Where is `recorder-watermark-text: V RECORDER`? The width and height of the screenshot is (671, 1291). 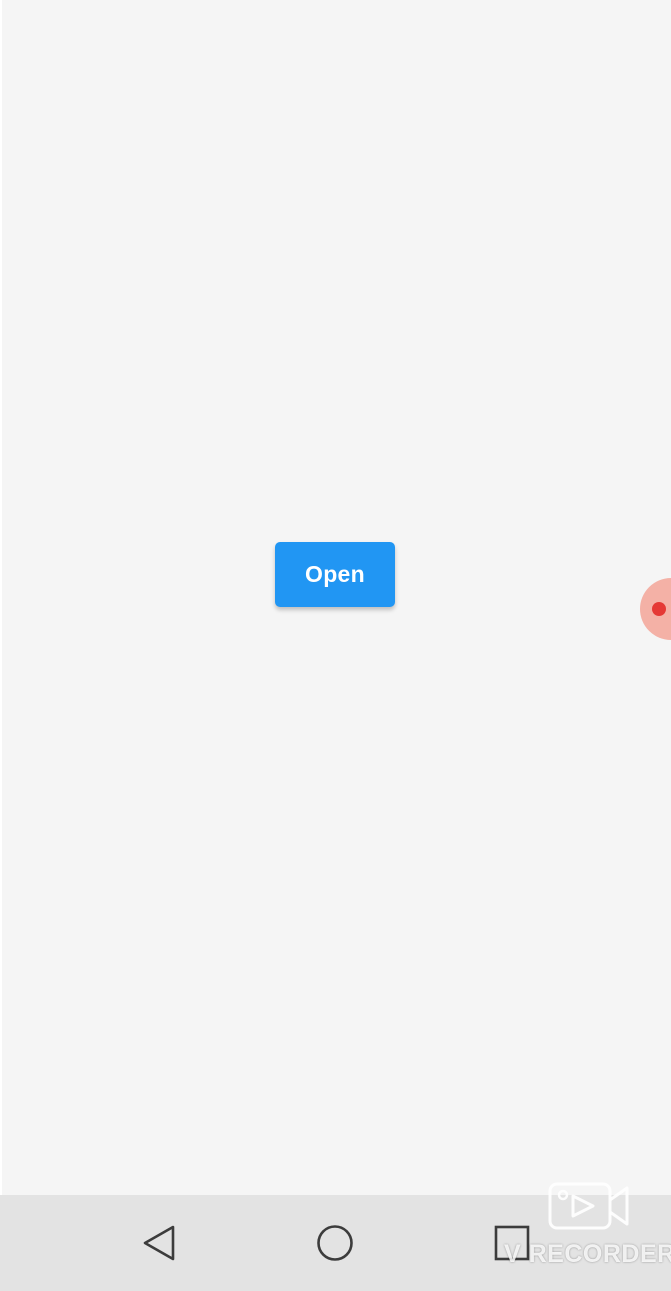 recorder-watermark-text: V RECORDER is located at coordinates (587, 1254).